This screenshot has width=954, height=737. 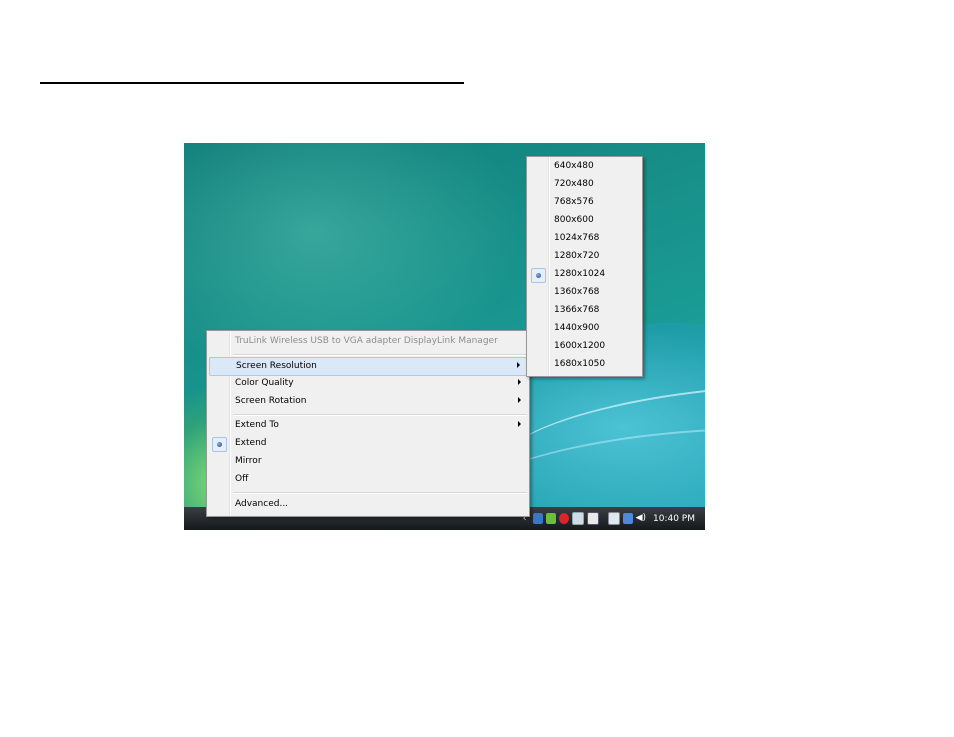 What do you see at coordinates (368, 366) in the screenshot?
I see `menu-item-screen-resolution: Screen Resolution` at bounding box center [368, 366].